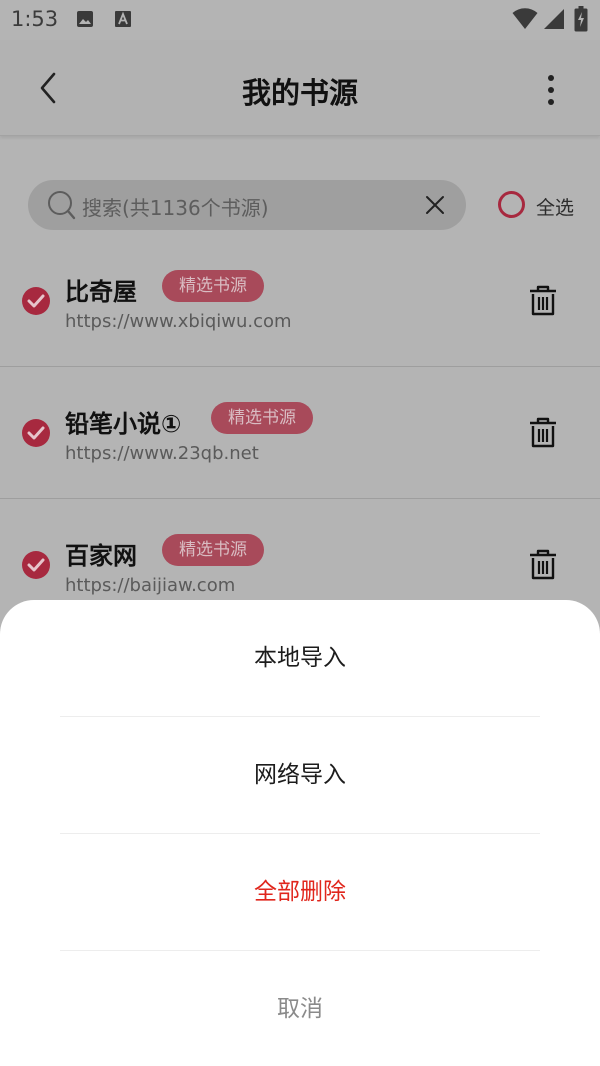 The image size is (600, 1066). I want to click on wifi-icon, so click(525, 18).